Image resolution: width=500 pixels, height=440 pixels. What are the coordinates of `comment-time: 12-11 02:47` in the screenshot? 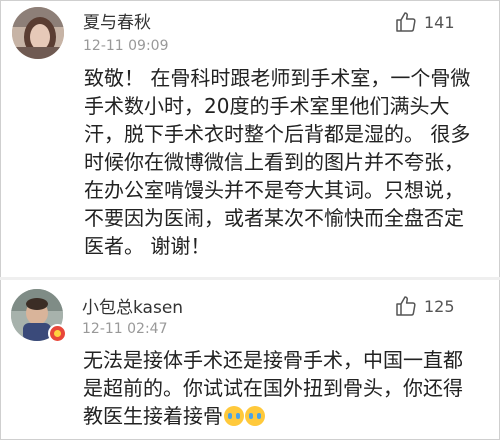 It's located at (125, 329).